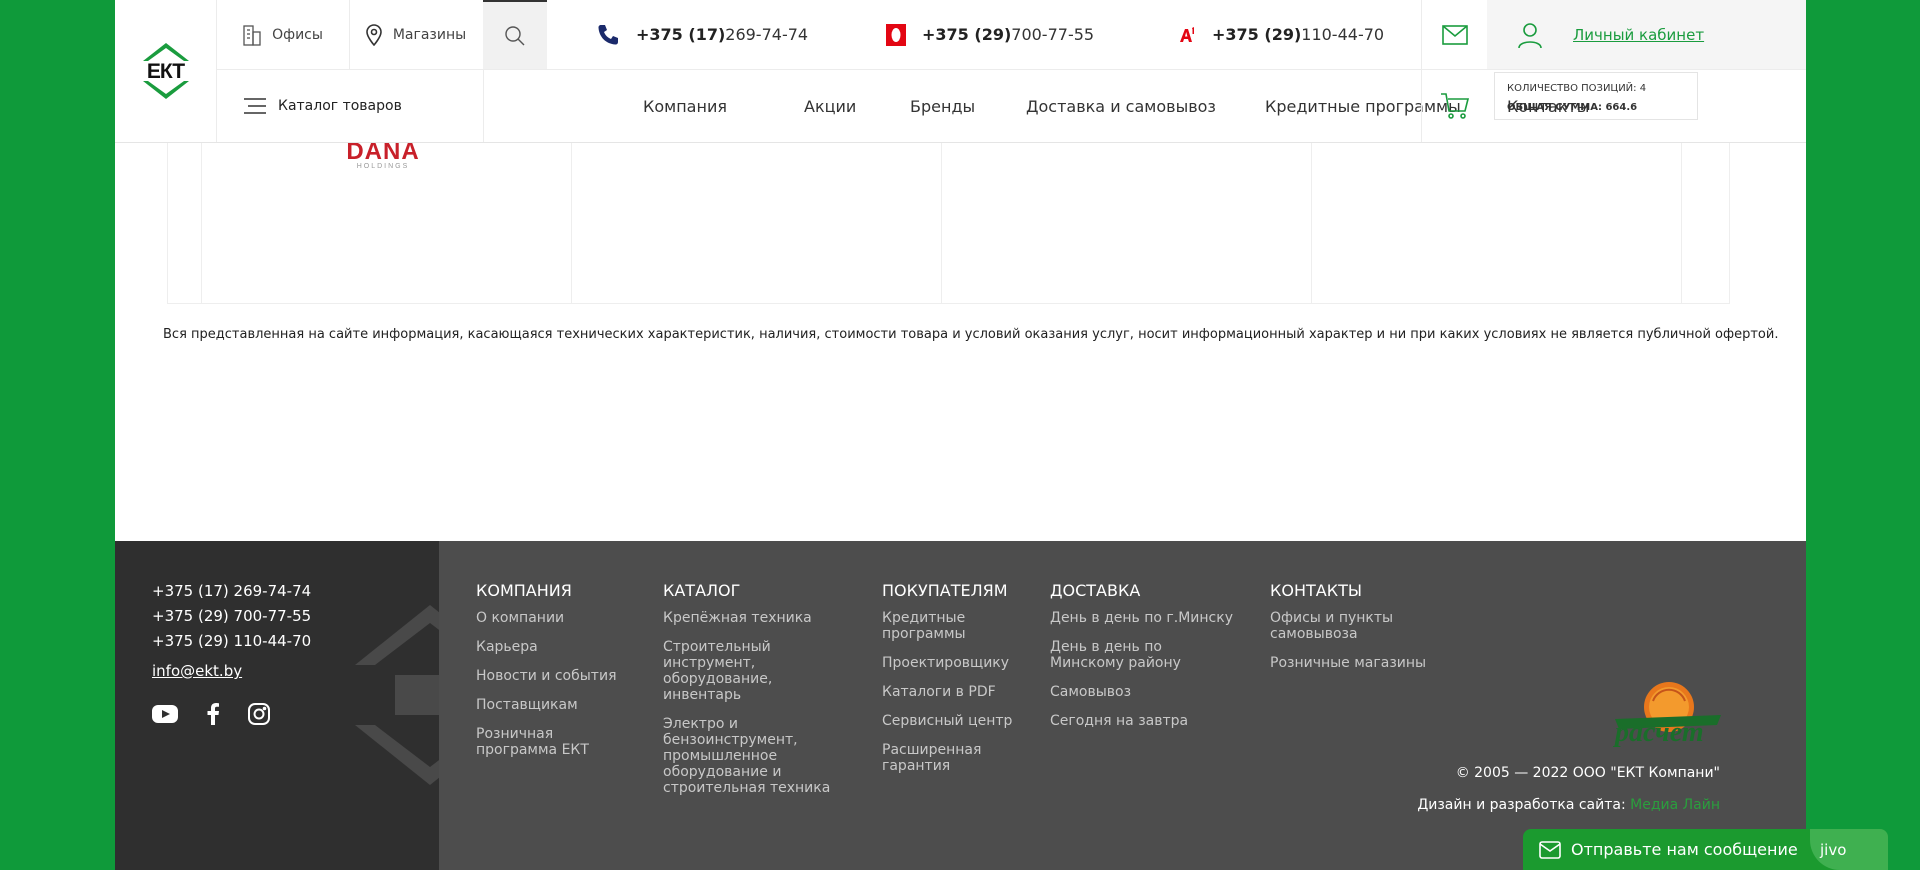 Image resolution: width=1920 pixels, height=870 pixels. What do you see at coordinates (1343, 34) in the screenshot?
I see `phone-3-number: 110-44-70` at bounding box center [1343, 34].